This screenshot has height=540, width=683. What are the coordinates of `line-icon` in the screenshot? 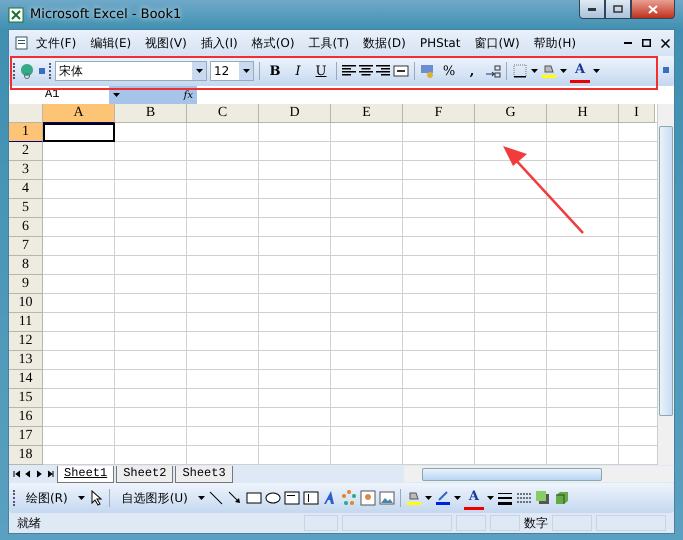 It's located at (216, 498).